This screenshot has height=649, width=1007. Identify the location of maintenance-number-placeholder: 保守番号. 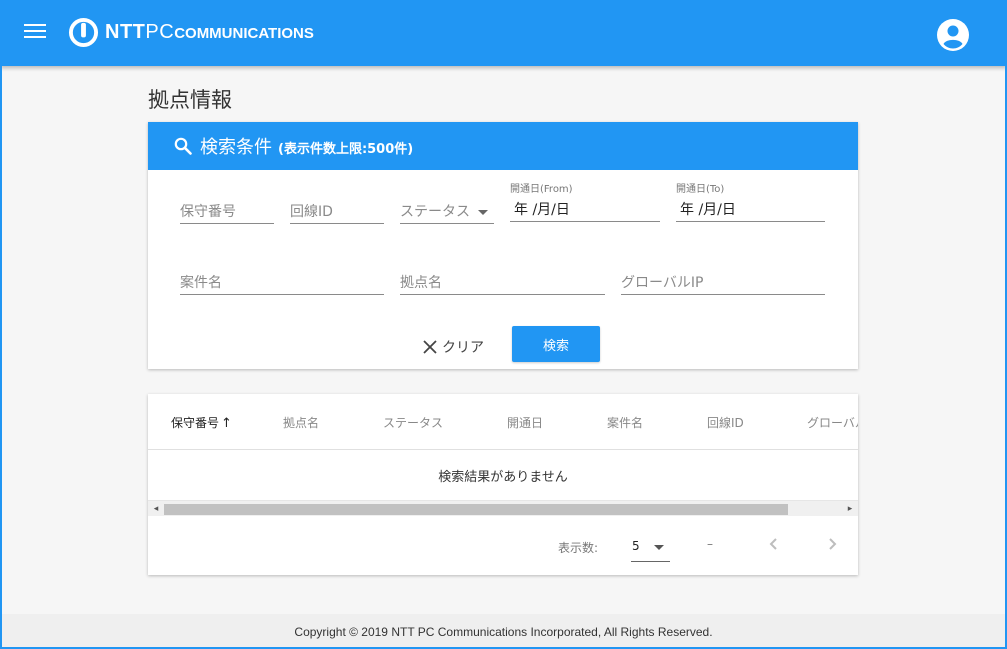
(208, 212).